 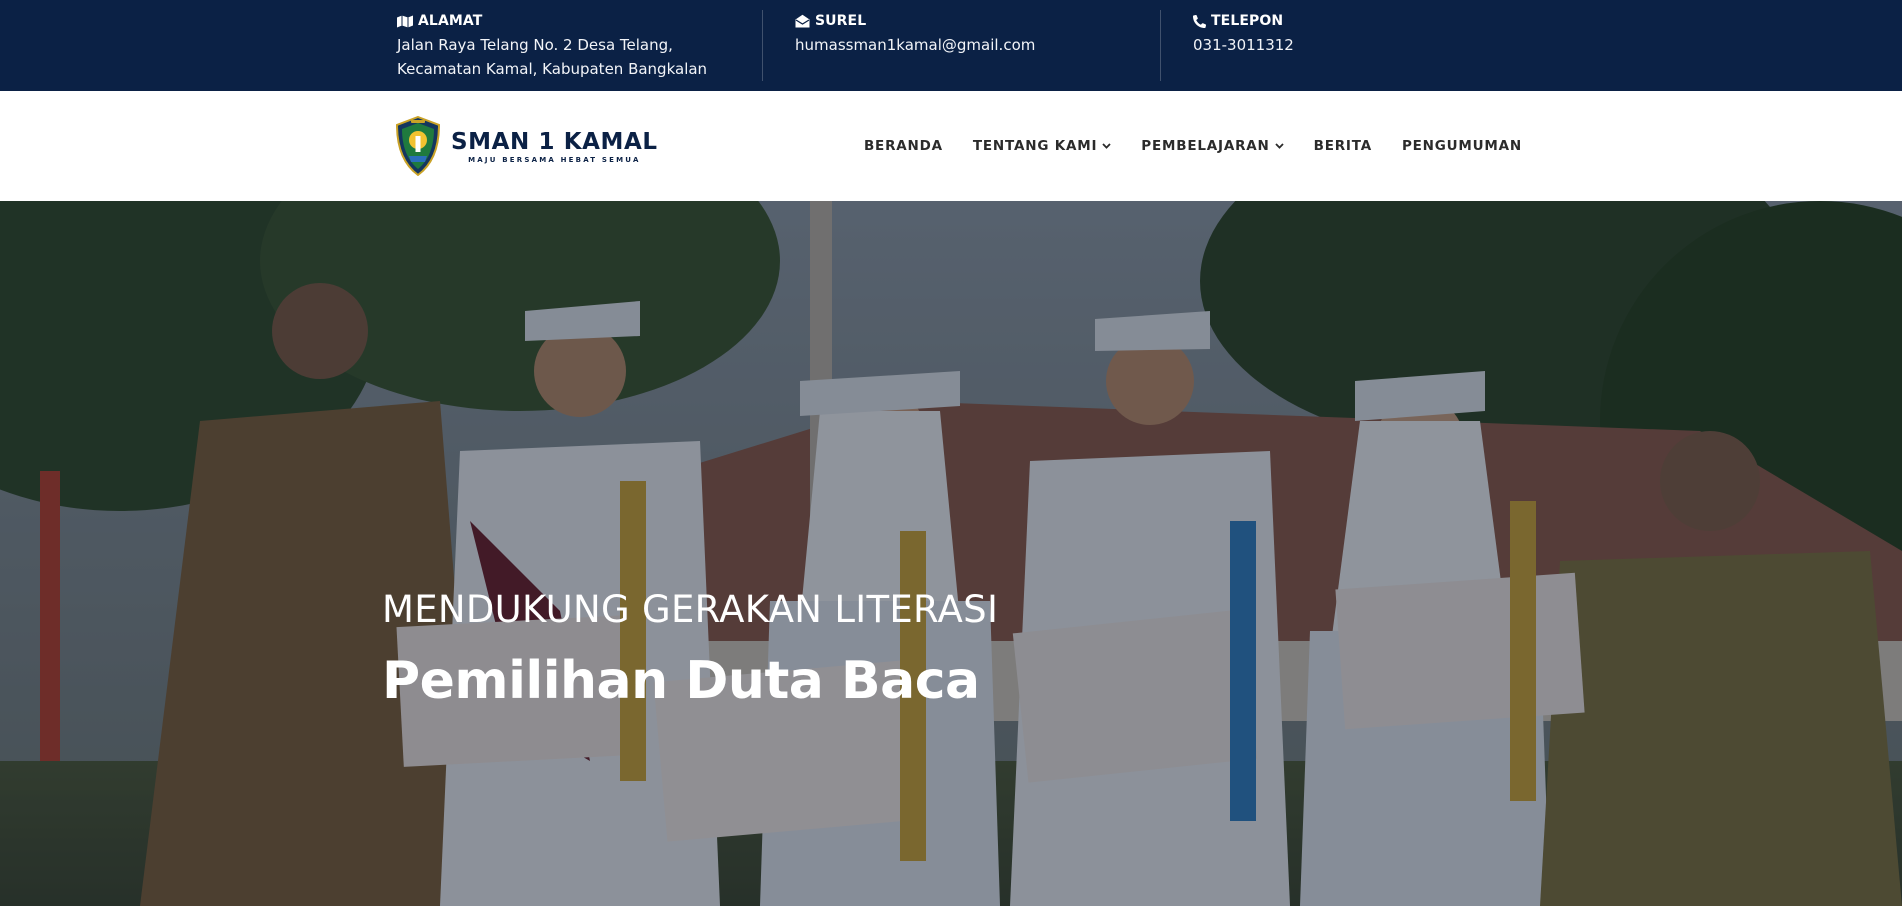 I want to click on nav-item-label: BERANDA, so click(x=903, y=146).